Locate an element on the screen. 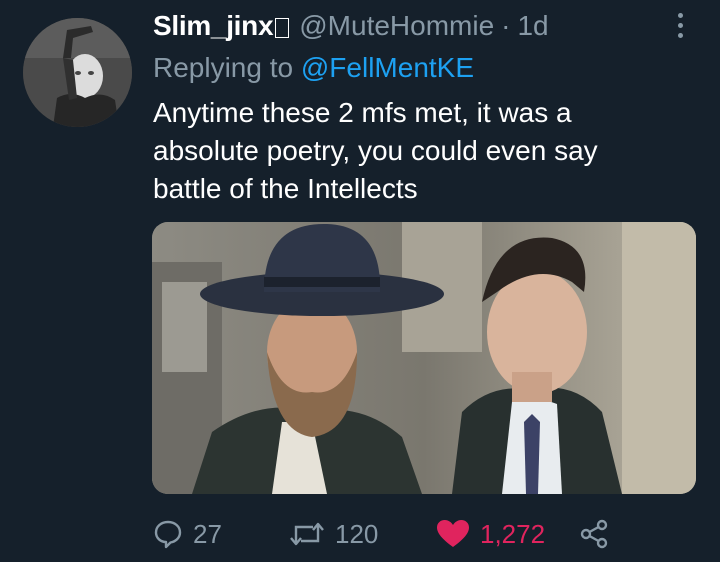 The height and width of the screenshot is (562, 720). emoji-placeholder-icon is located at coordinates (282, 28).